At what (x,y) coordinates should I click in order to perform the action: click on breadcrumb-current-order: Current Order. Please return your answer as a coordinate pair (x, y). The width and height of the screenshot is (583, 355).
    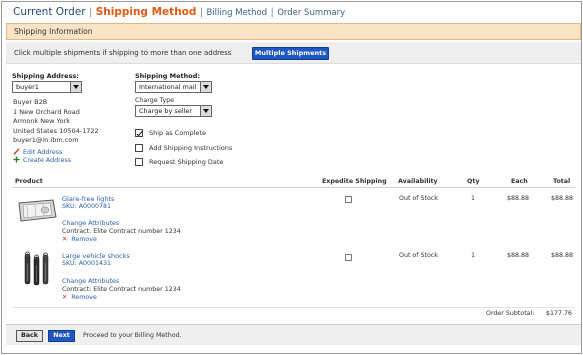
    Looking at the image, I should click on (49, 12).